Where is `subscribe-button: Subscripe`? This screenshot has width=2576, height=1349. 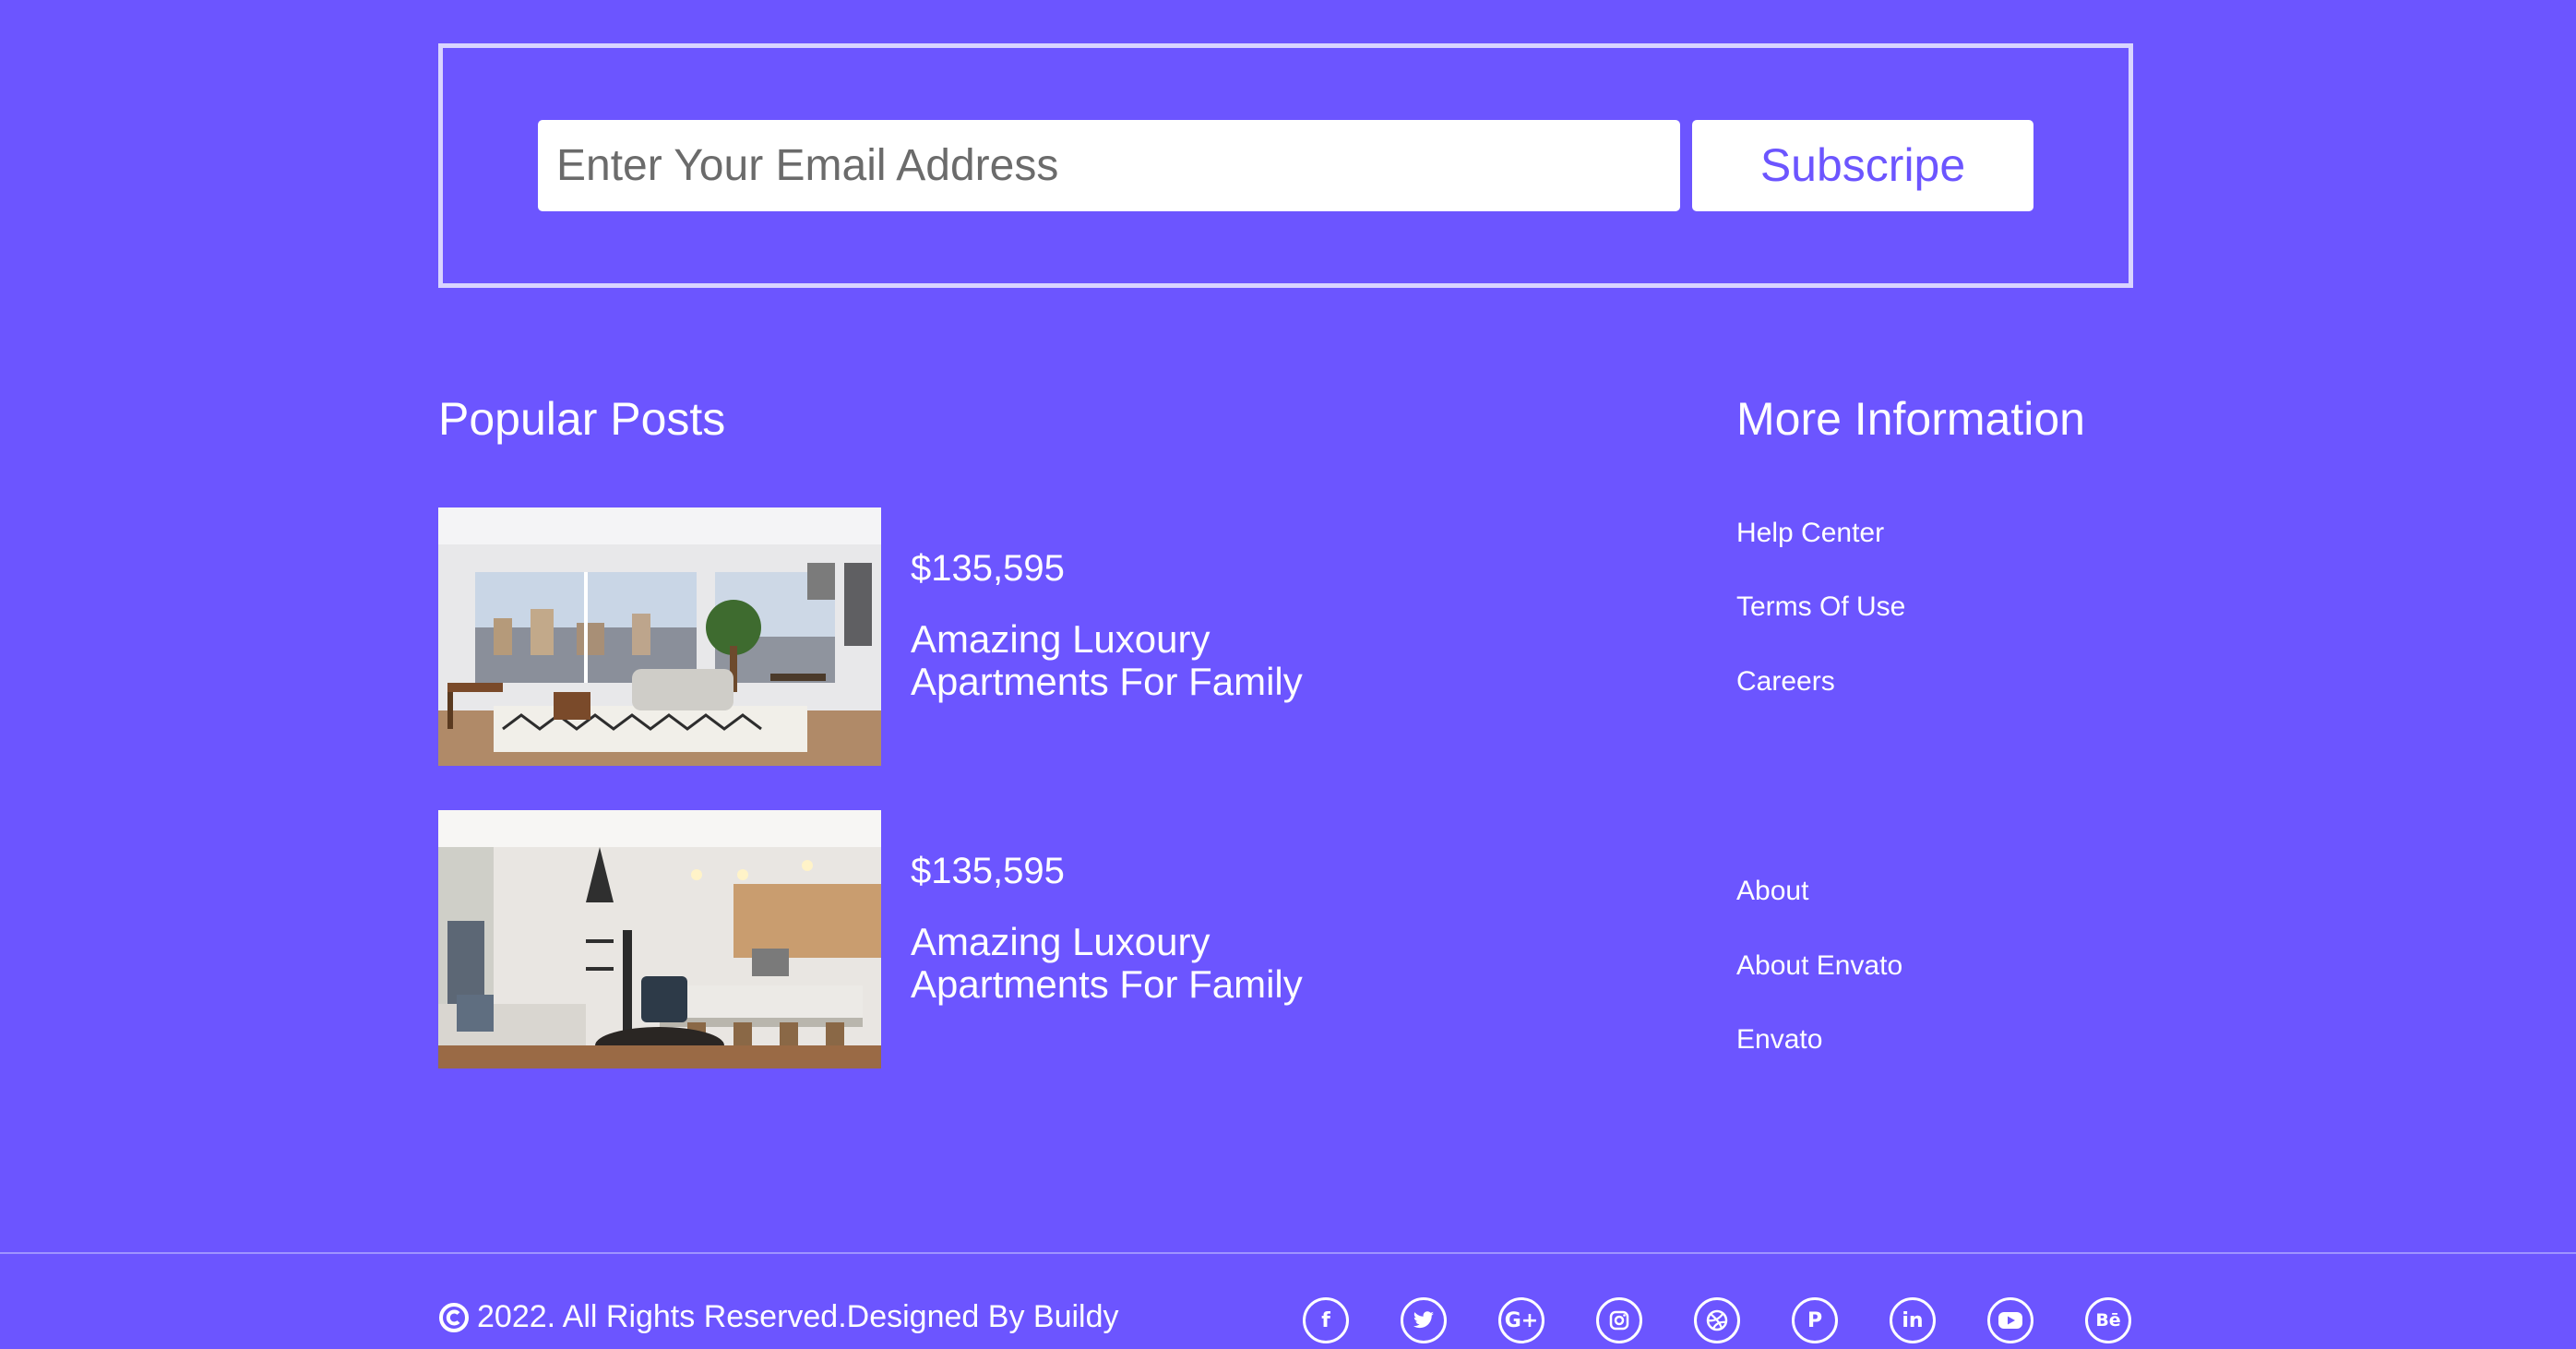
subscribe-button: Subscripe is located at coordinates (1862, 165).